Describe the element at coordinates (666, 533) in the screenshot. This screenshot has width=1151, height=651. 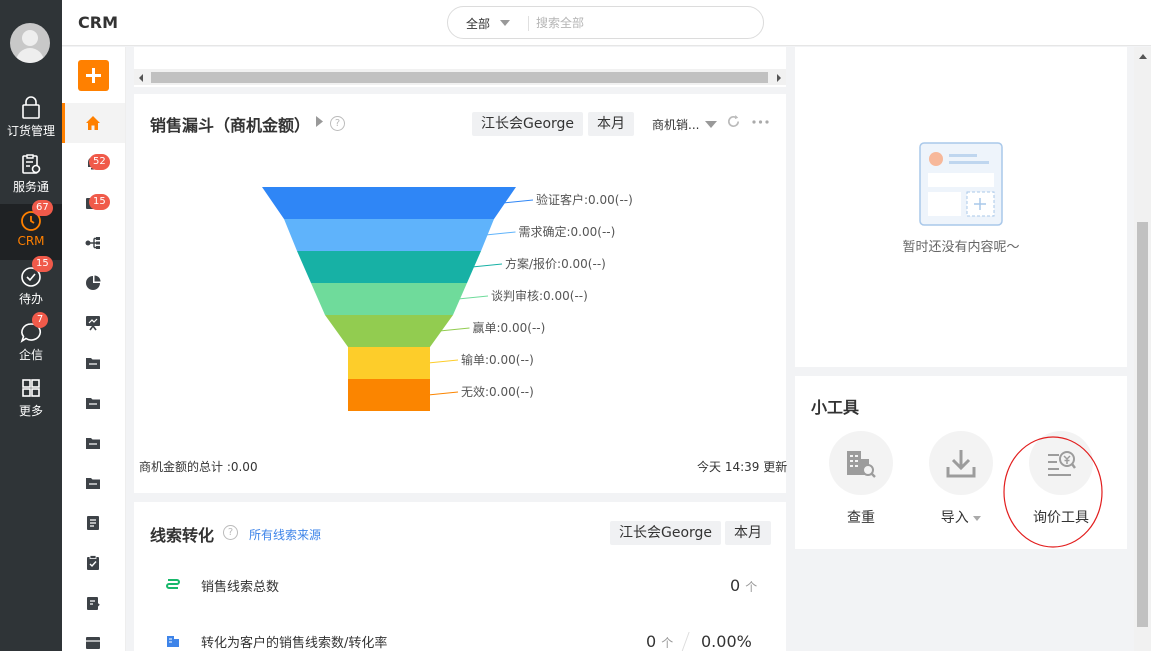
I see `owner-filter: 江长会George` at that location.